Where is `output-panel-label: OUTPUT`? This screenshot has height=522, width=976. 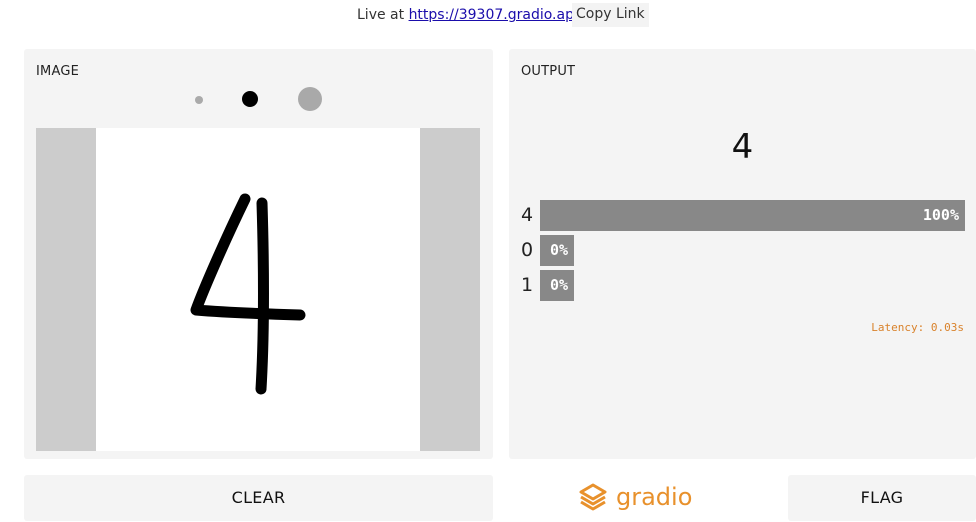 output-panel-label: OUTPUT is located at coordinates (548, 71).